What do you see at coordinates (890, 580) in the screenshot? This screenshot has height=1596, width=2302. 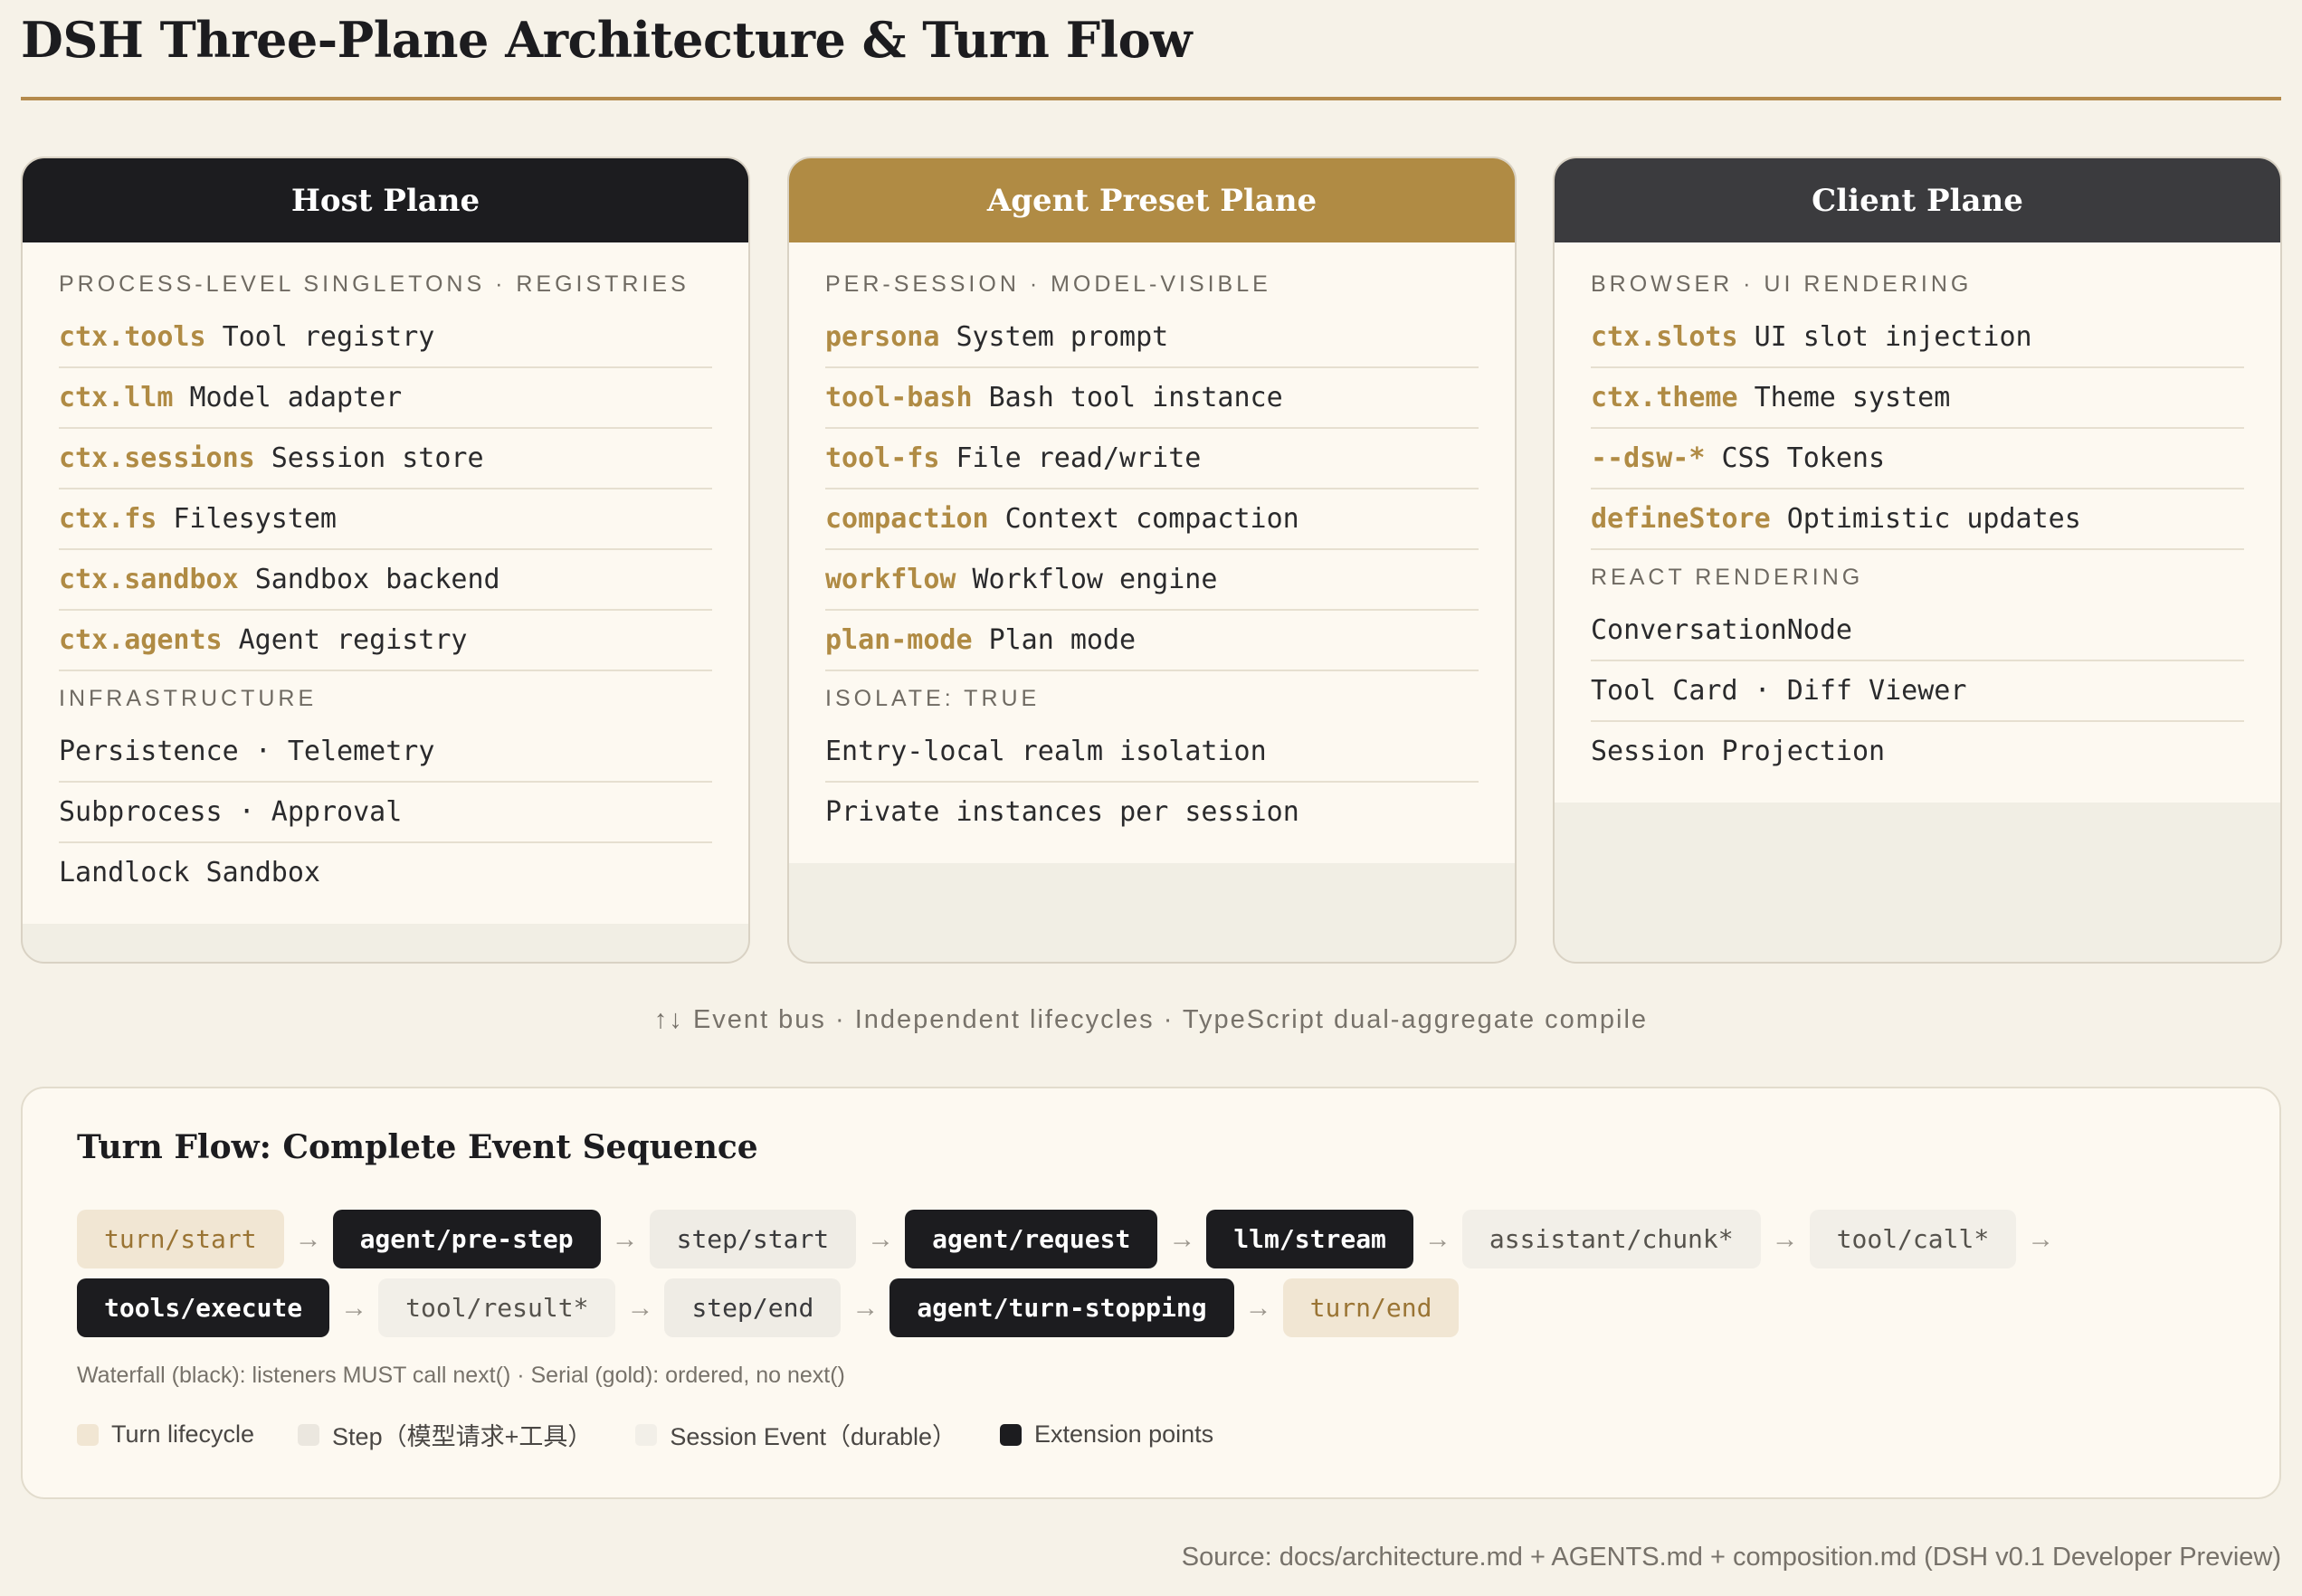 I see `item-key: workflow` at bounding box center [890, 580].